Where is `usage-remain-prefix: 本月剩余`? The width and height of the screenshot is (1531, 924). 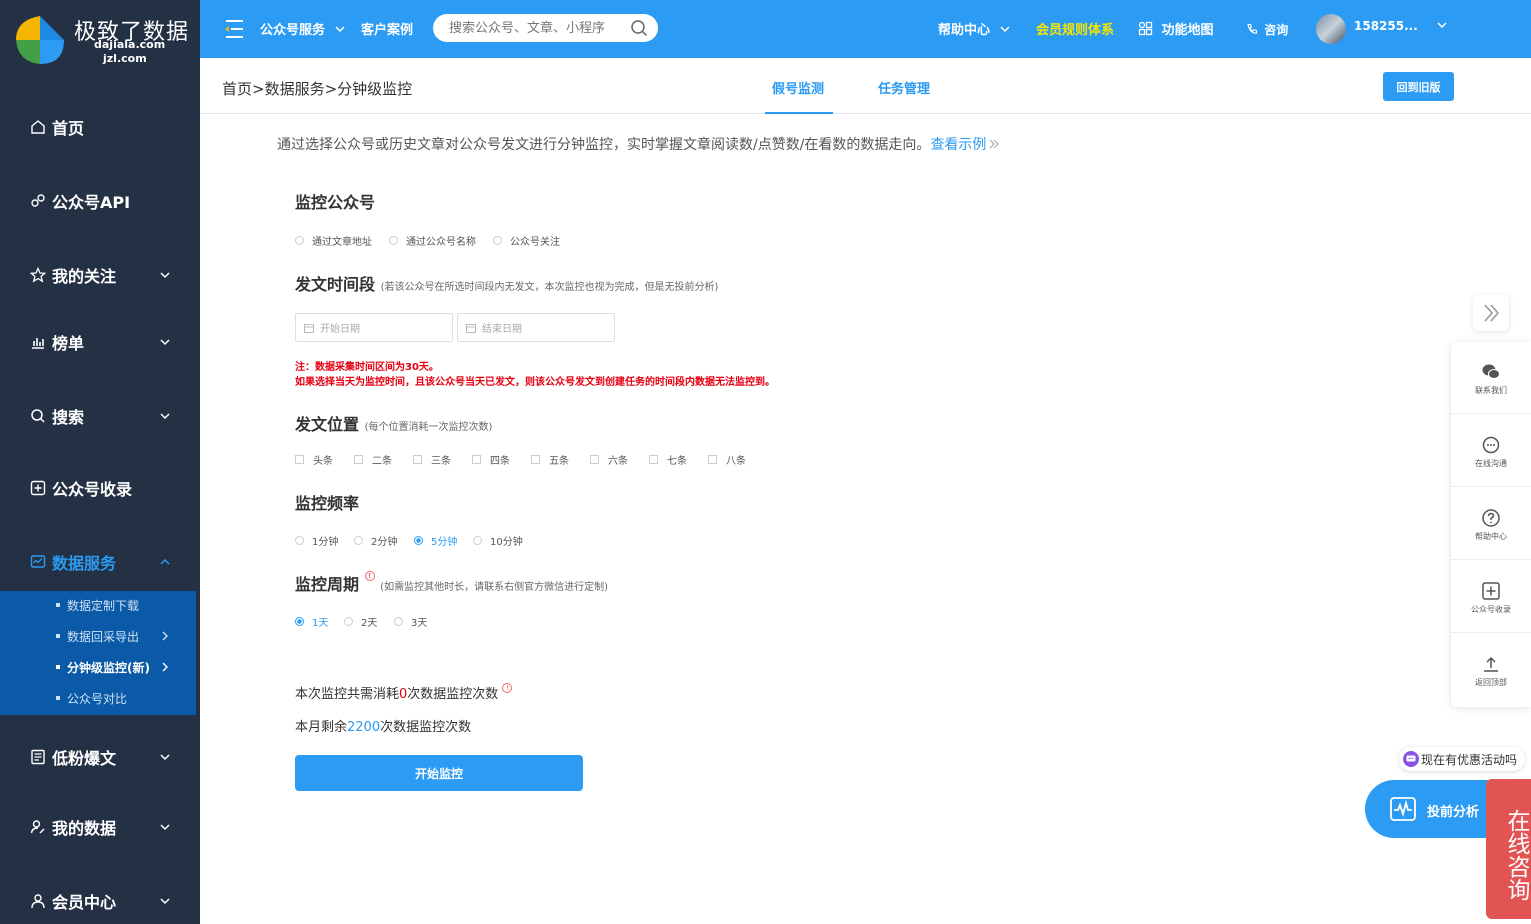
usage-remain-prefix: 本月剩余 is located at coordinates (321, 727).